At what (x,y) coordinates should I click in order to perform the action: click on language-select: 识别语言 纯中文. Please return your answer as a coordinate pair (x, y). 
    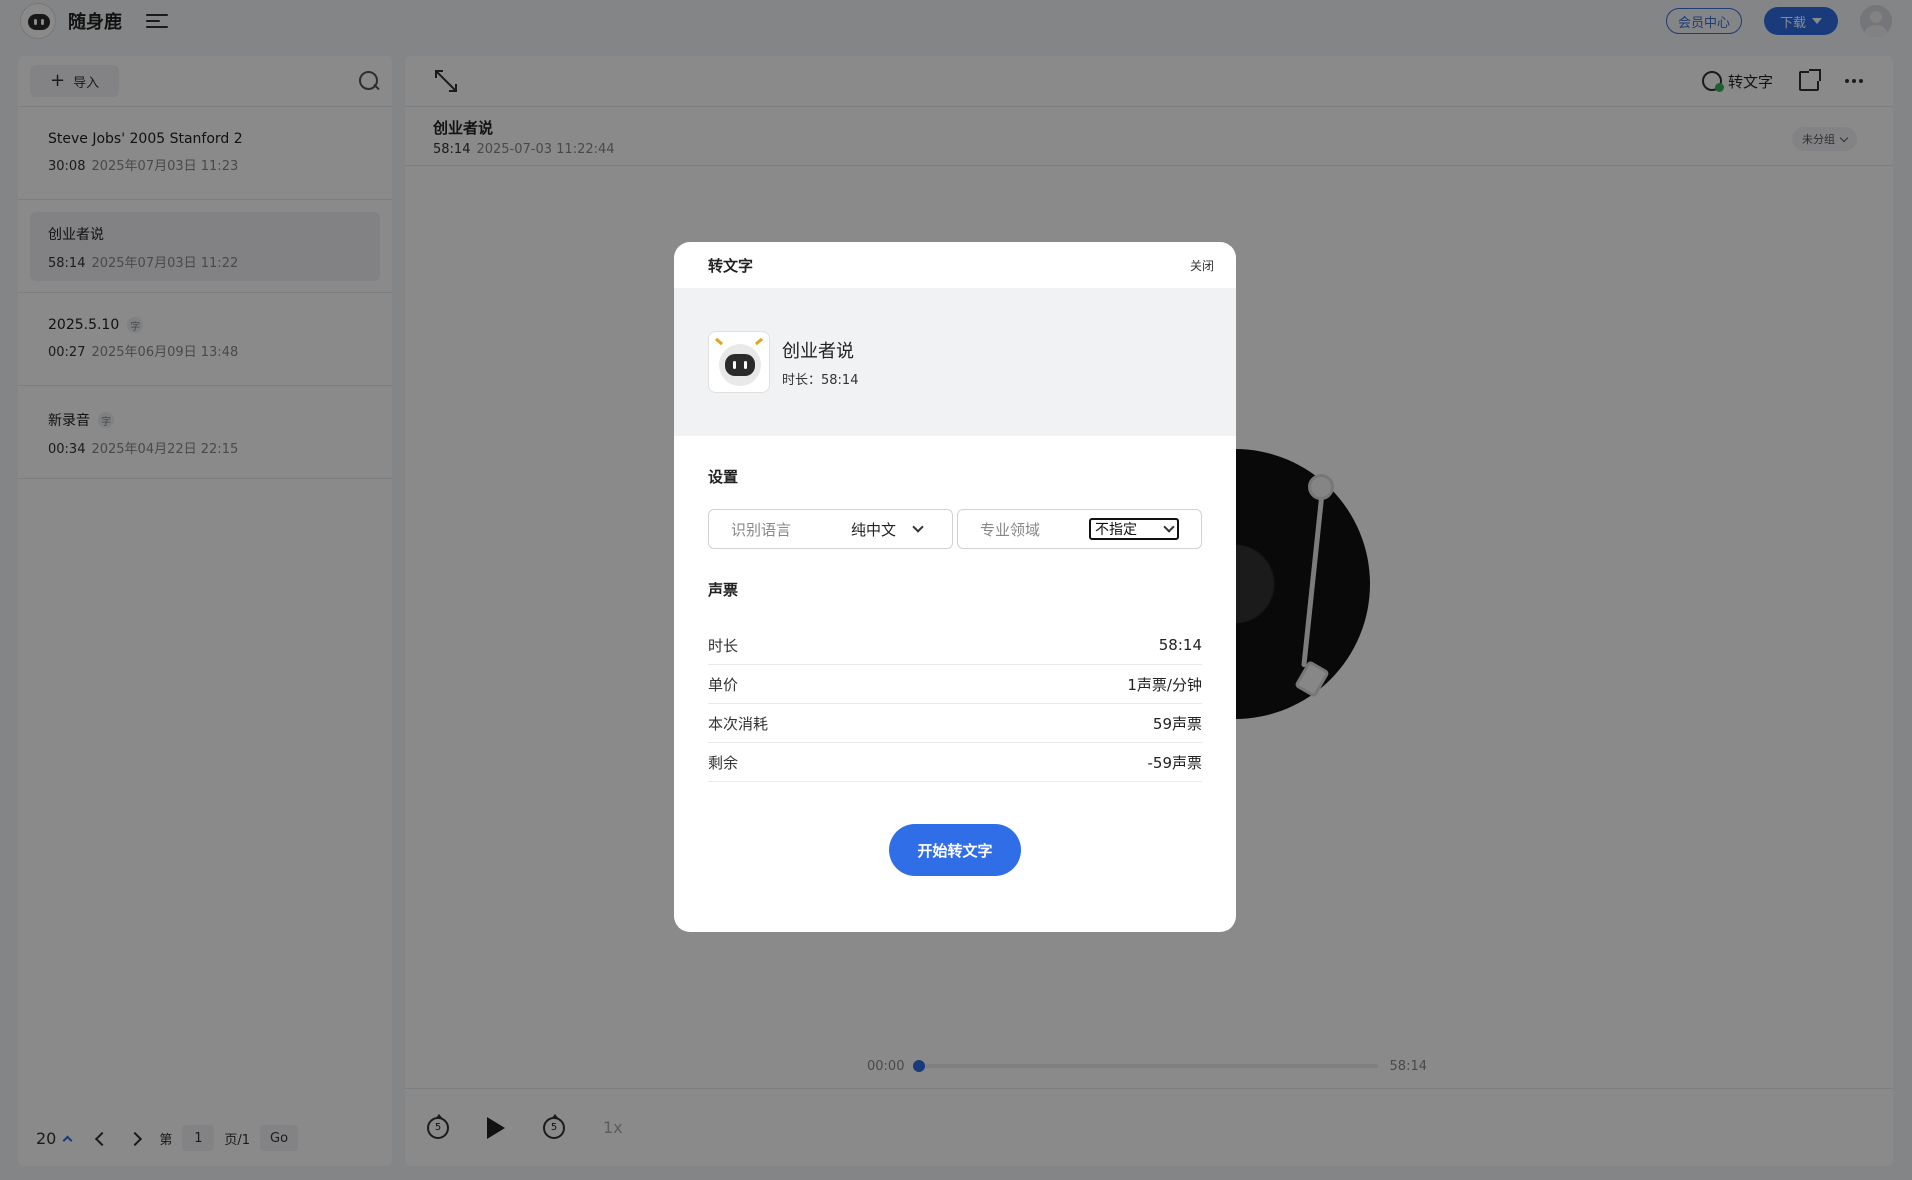
    Looking at the image, I should click on (830, 529).